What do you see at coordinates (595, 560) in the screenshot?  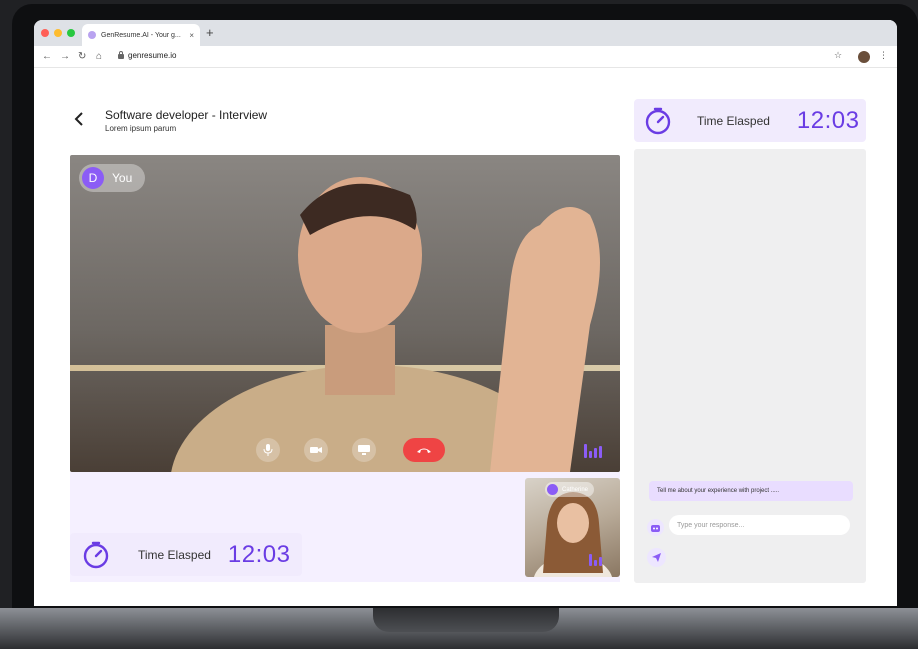 I see `interviewer-audio-icon` at bounding box center [595, 560].